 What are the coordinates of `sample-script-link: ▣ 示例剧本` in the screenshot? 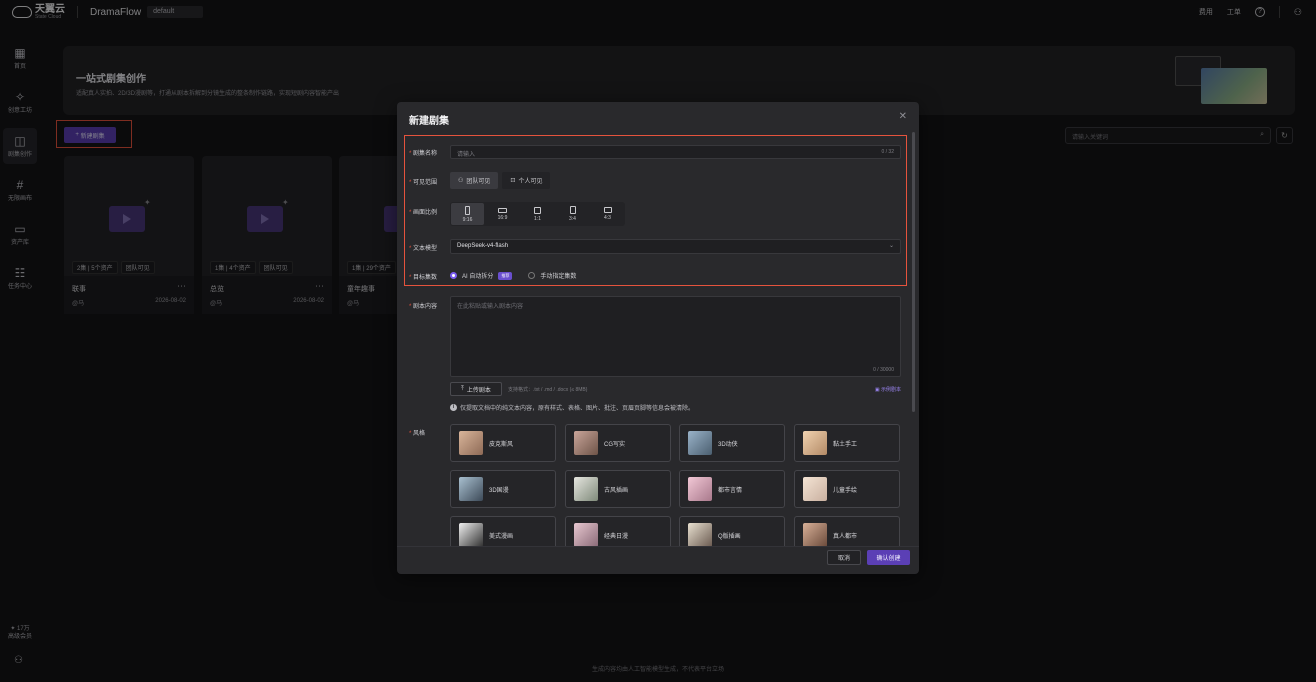 It's located at (888, 389).